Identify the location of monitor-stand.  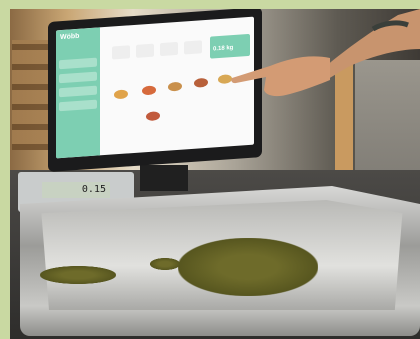
(164, 178).